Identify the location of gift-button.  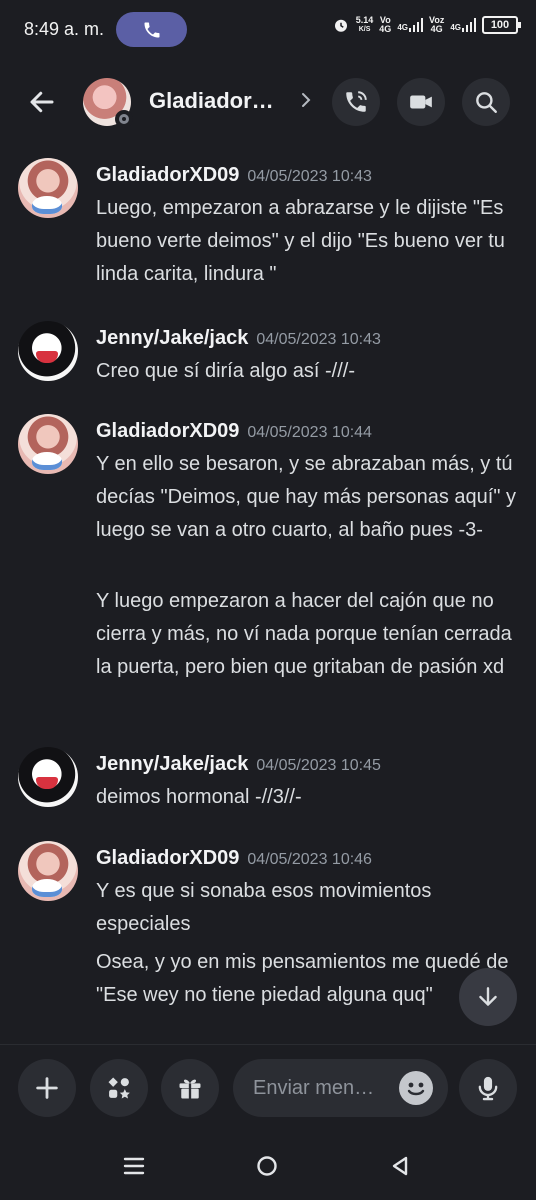
(190, 1088).